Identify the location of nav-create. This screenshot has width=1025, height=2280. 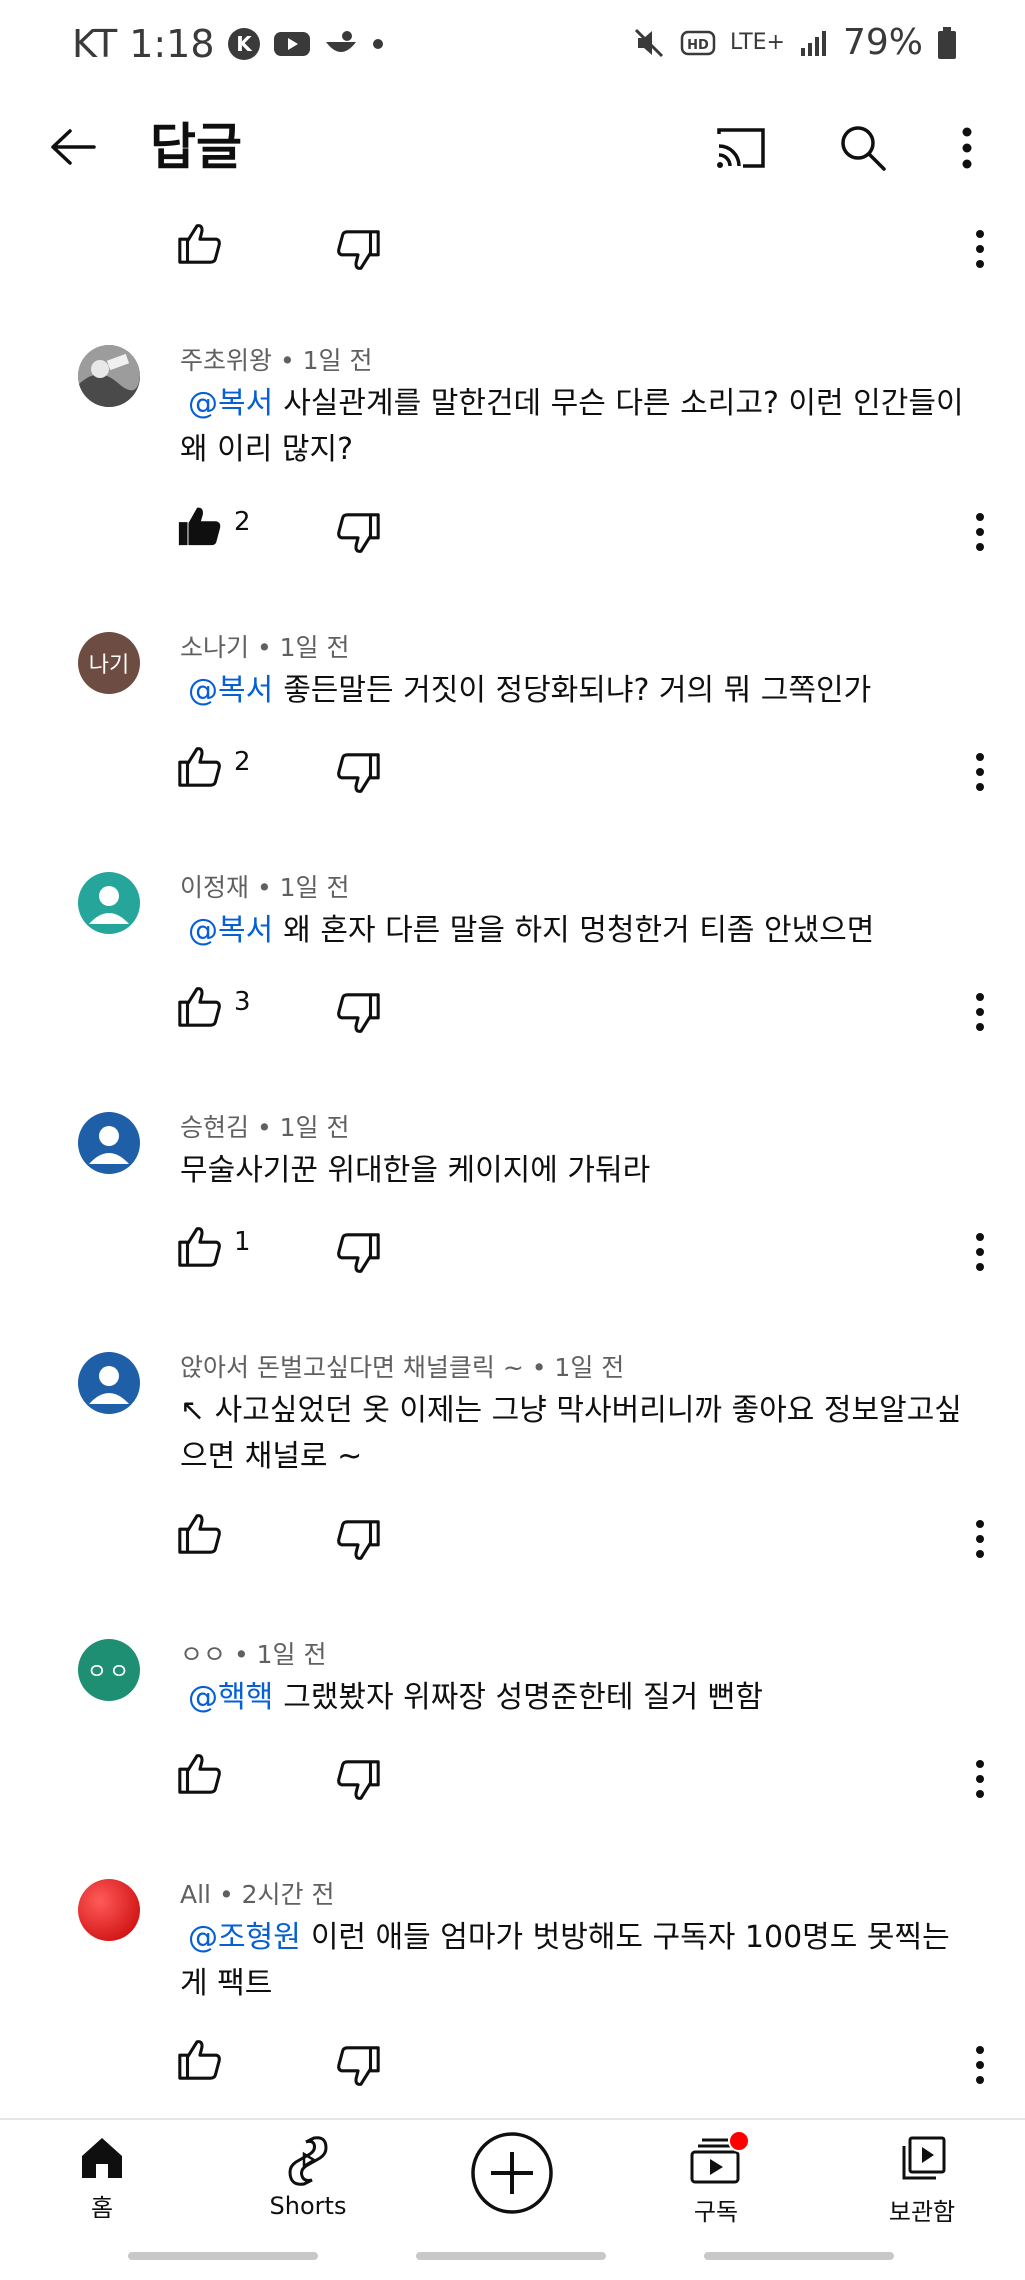
(512, 2173).